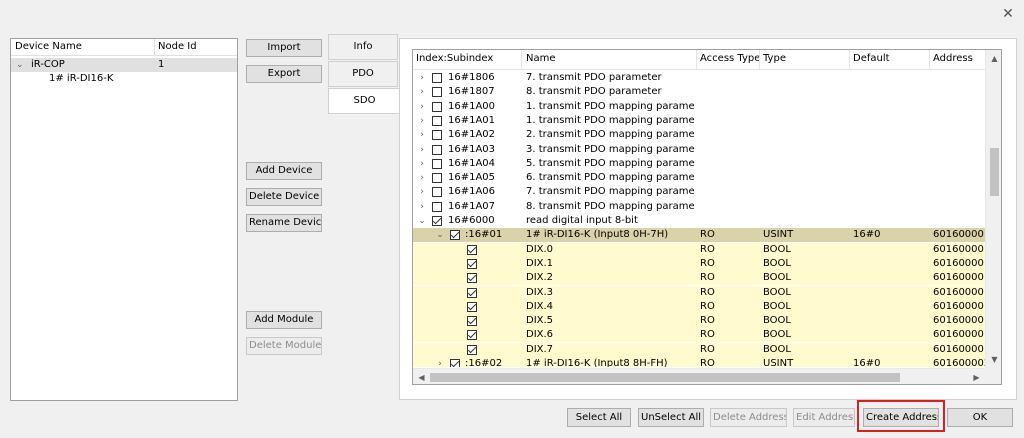 Image resolution: width=1024 pixels, height=438 pixels. I want to click on device-node-id: 1, so click(161, 64).